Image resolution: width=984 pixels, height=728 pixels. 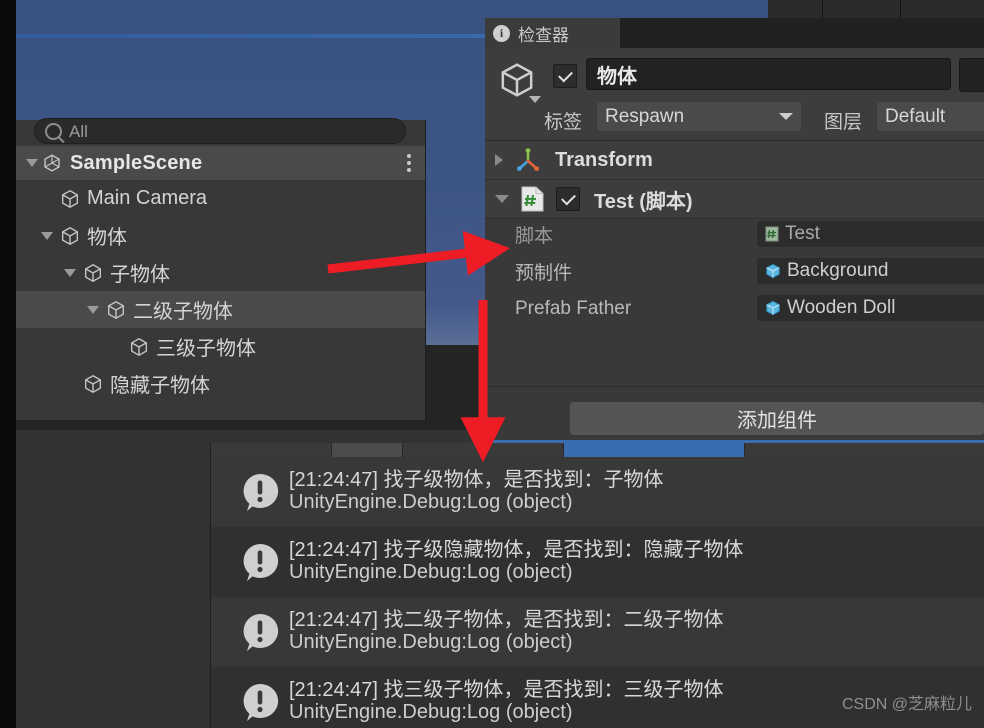 What do you see at coordinates (643, 201) in the screenshot?
I see `component-title-test-script: Test (脚本)` at bounding box center [643, 201].